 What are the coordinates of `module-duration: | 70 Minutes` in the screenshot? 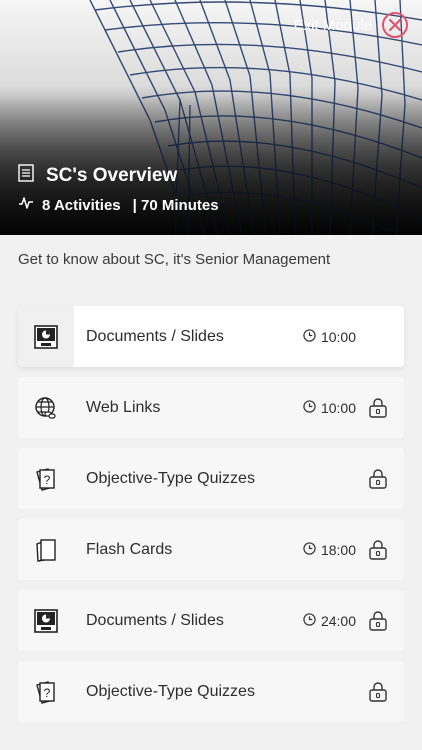 It's located at (175, 205).